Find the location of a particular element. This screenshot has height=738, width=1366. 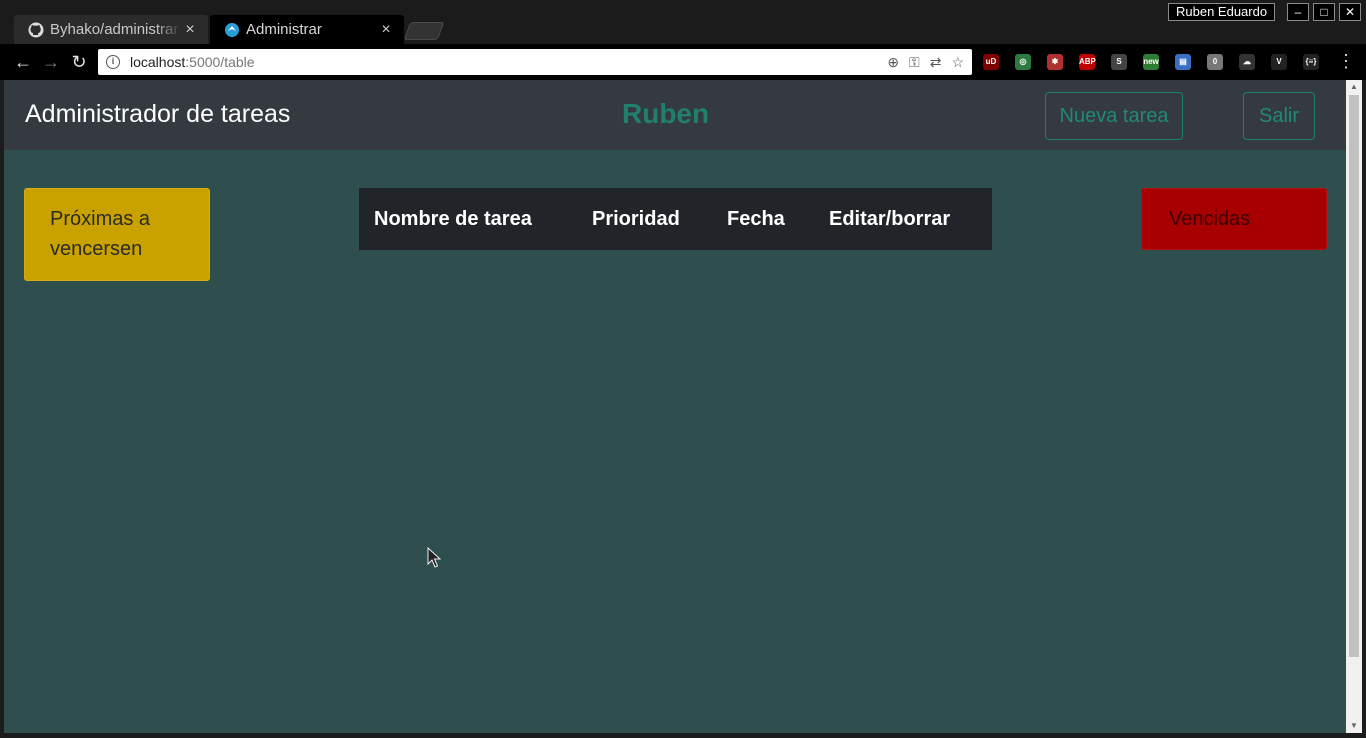

menu-icon: ⋮ is located at coordinates (1346, 61).